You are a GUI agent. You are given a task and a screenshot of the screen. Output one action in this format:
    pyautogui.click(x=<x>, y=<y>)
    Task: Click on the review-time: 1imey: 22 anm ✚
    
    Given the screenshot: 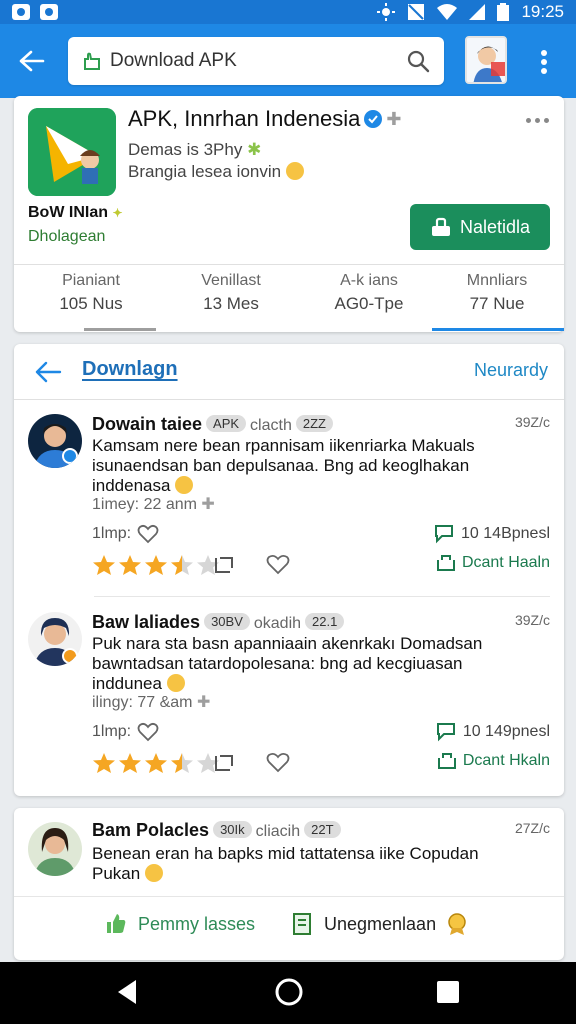 What is the action you would take?
    pyautogui.click(x=153, y=504)
    